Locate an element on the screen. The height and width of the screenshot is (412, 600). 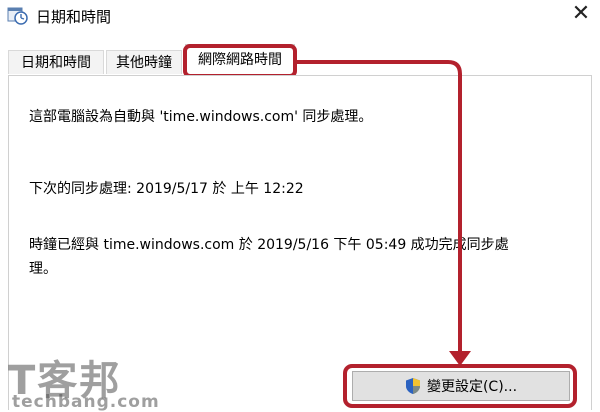
uac-shield-icon is located at coordinates (412, 386).